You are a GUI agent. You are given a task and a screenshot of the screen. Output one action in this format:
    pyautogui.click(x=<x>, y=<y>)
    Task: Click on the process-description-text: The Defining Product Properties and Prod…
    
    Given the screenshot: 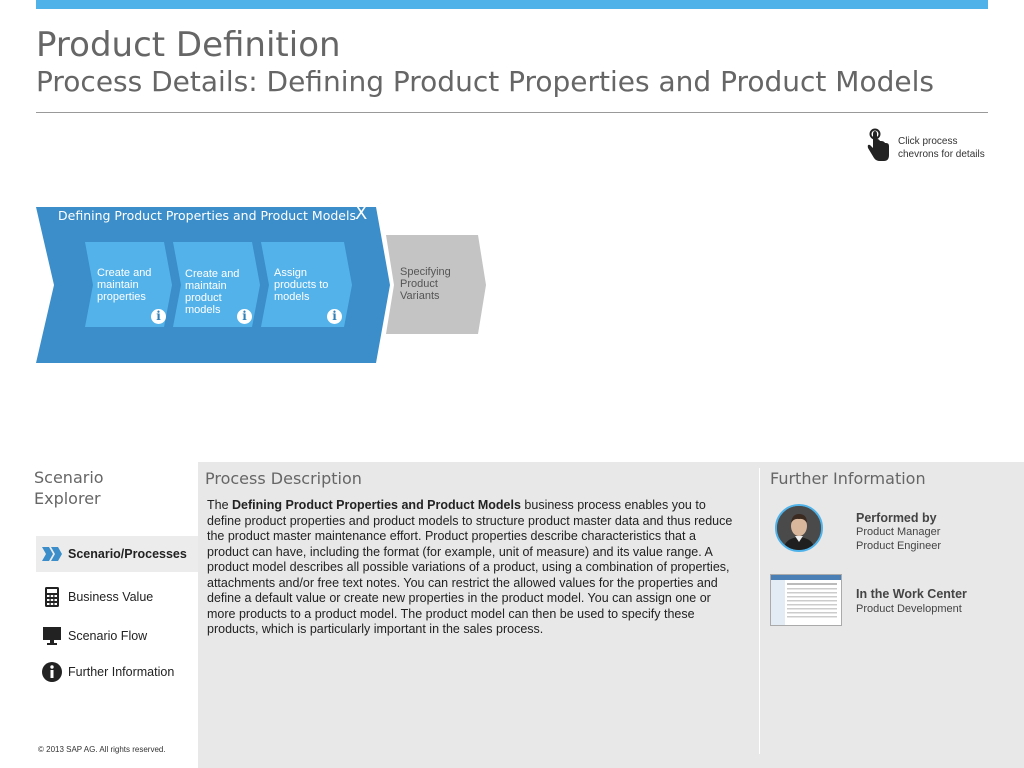 What is the action you would take?
    pyautogui.click(x=473, y=568)
    